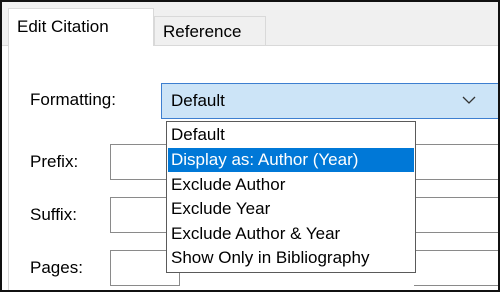  Describe the element at coordinates (210, 31) in the screenshot. I see `tab-reference: Reference` at that location.